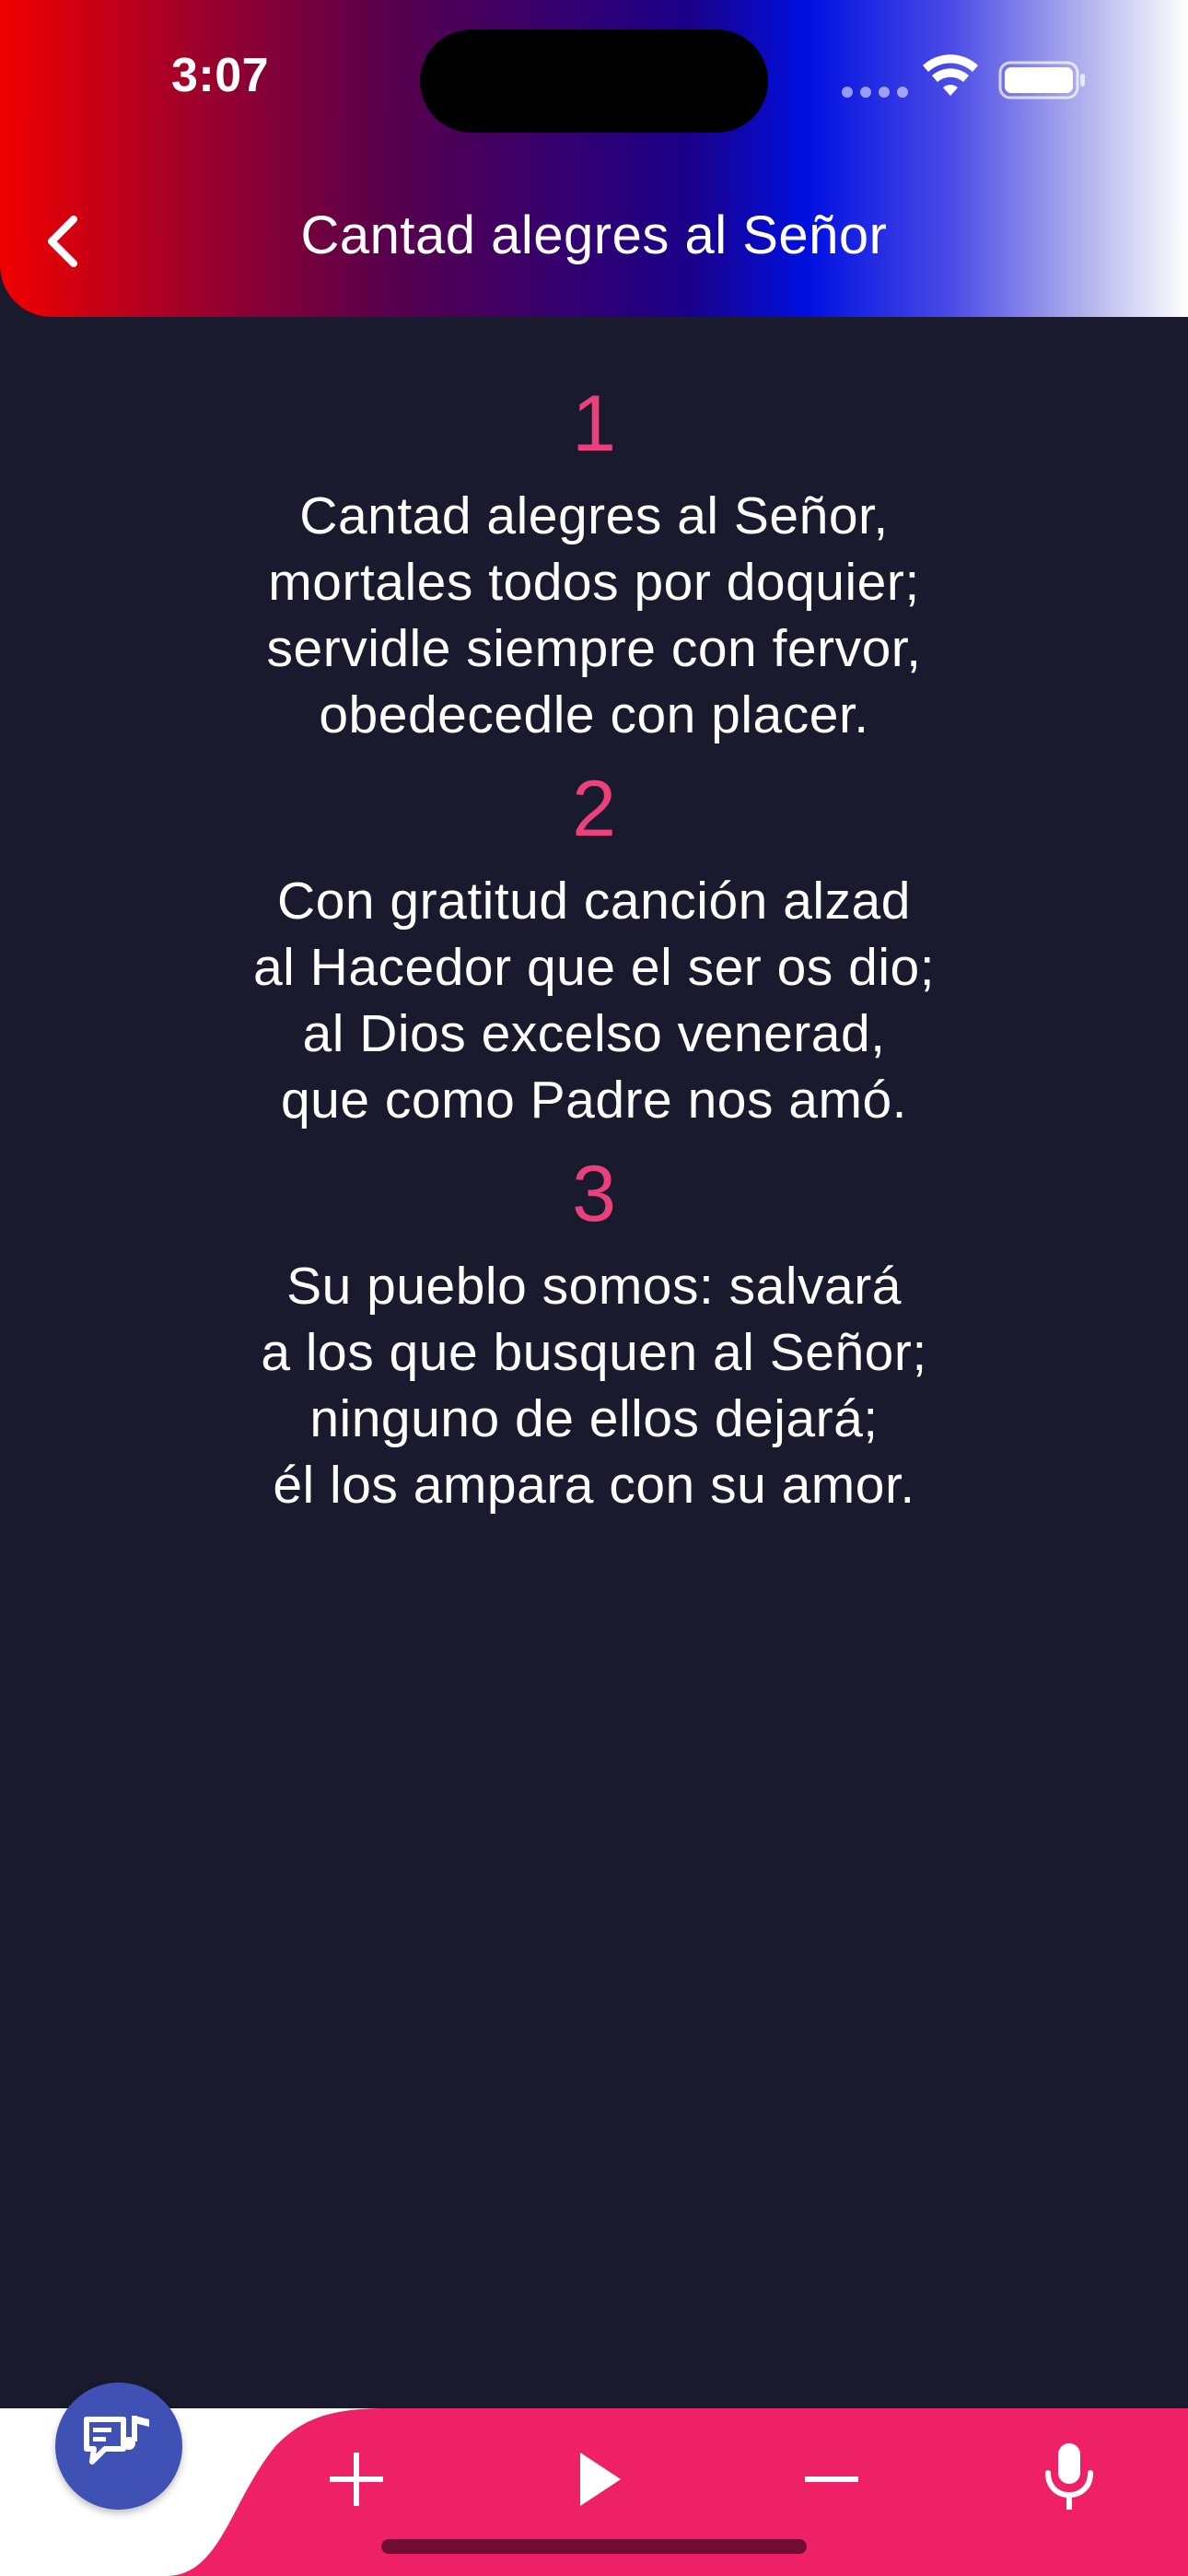 This screenshot has height=2576, width=1188. I want to click on lyrics-mode-button, so click(119, 2447).